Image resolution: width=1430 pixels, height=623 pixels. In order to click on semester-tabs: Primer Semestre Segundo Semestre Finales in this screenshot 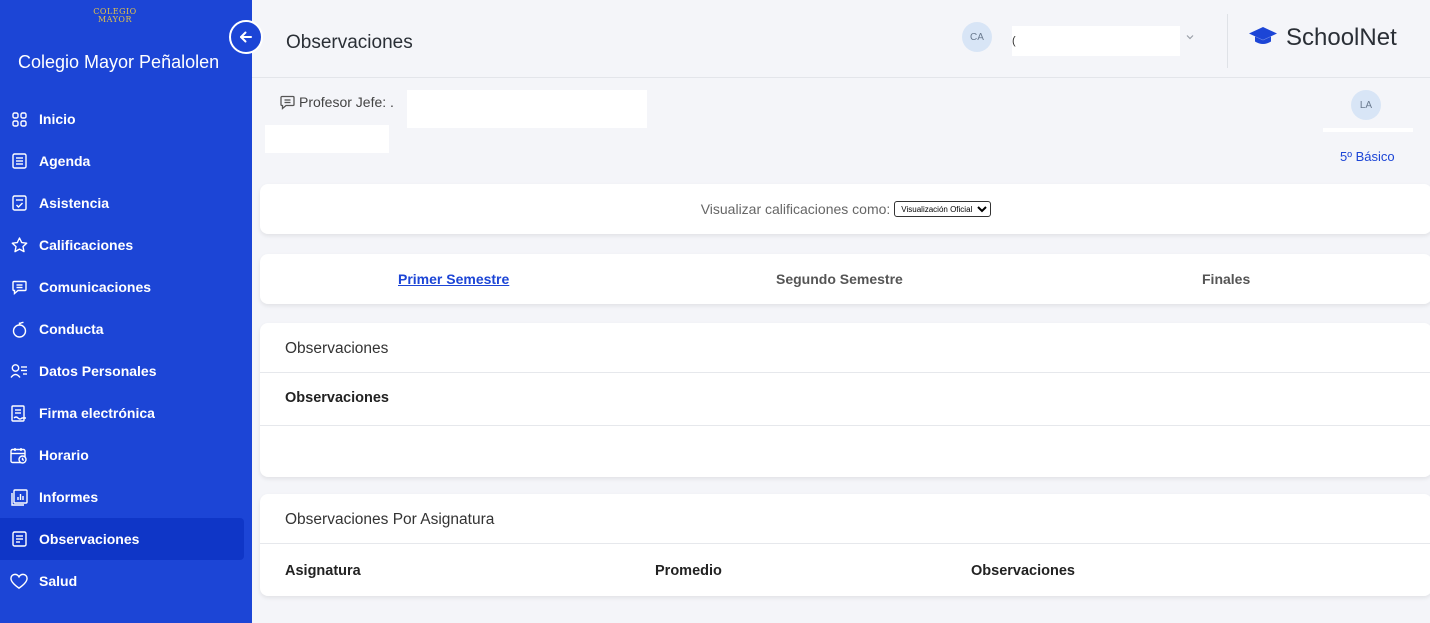, I will do `click(845, 279)`.